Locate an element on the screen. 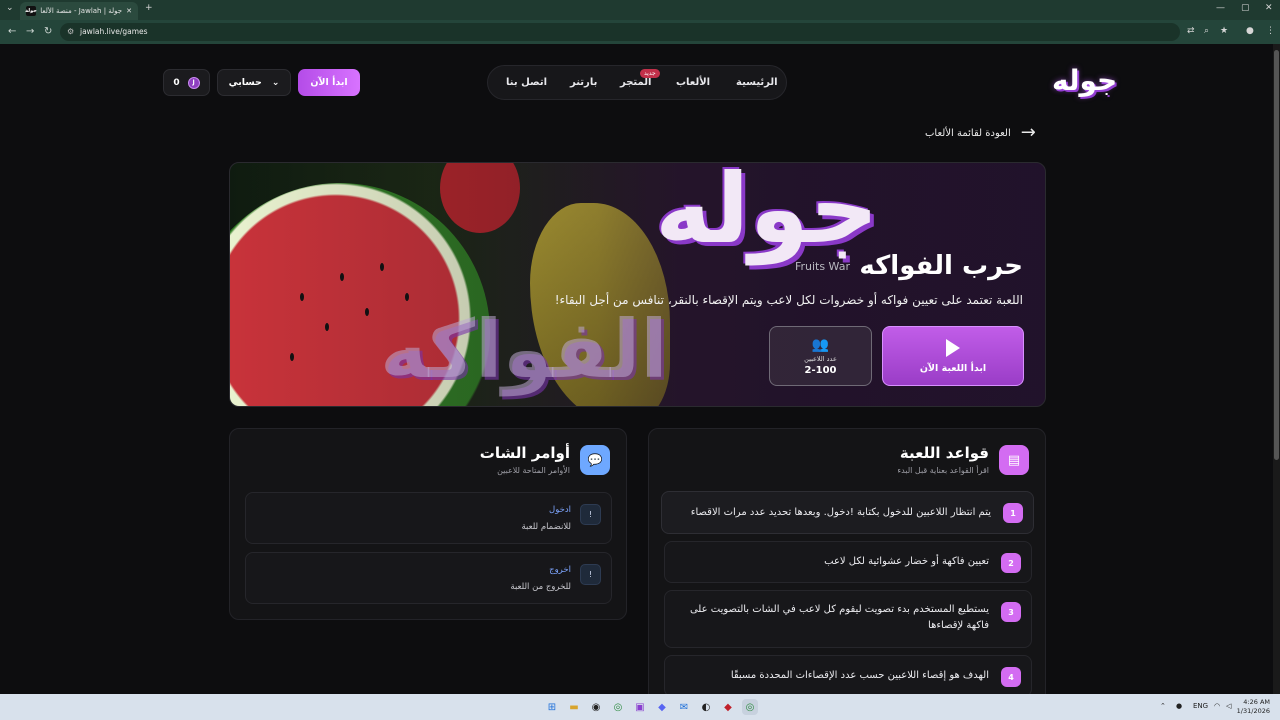  command-name: اخروج is located at coordinates (560, 570).